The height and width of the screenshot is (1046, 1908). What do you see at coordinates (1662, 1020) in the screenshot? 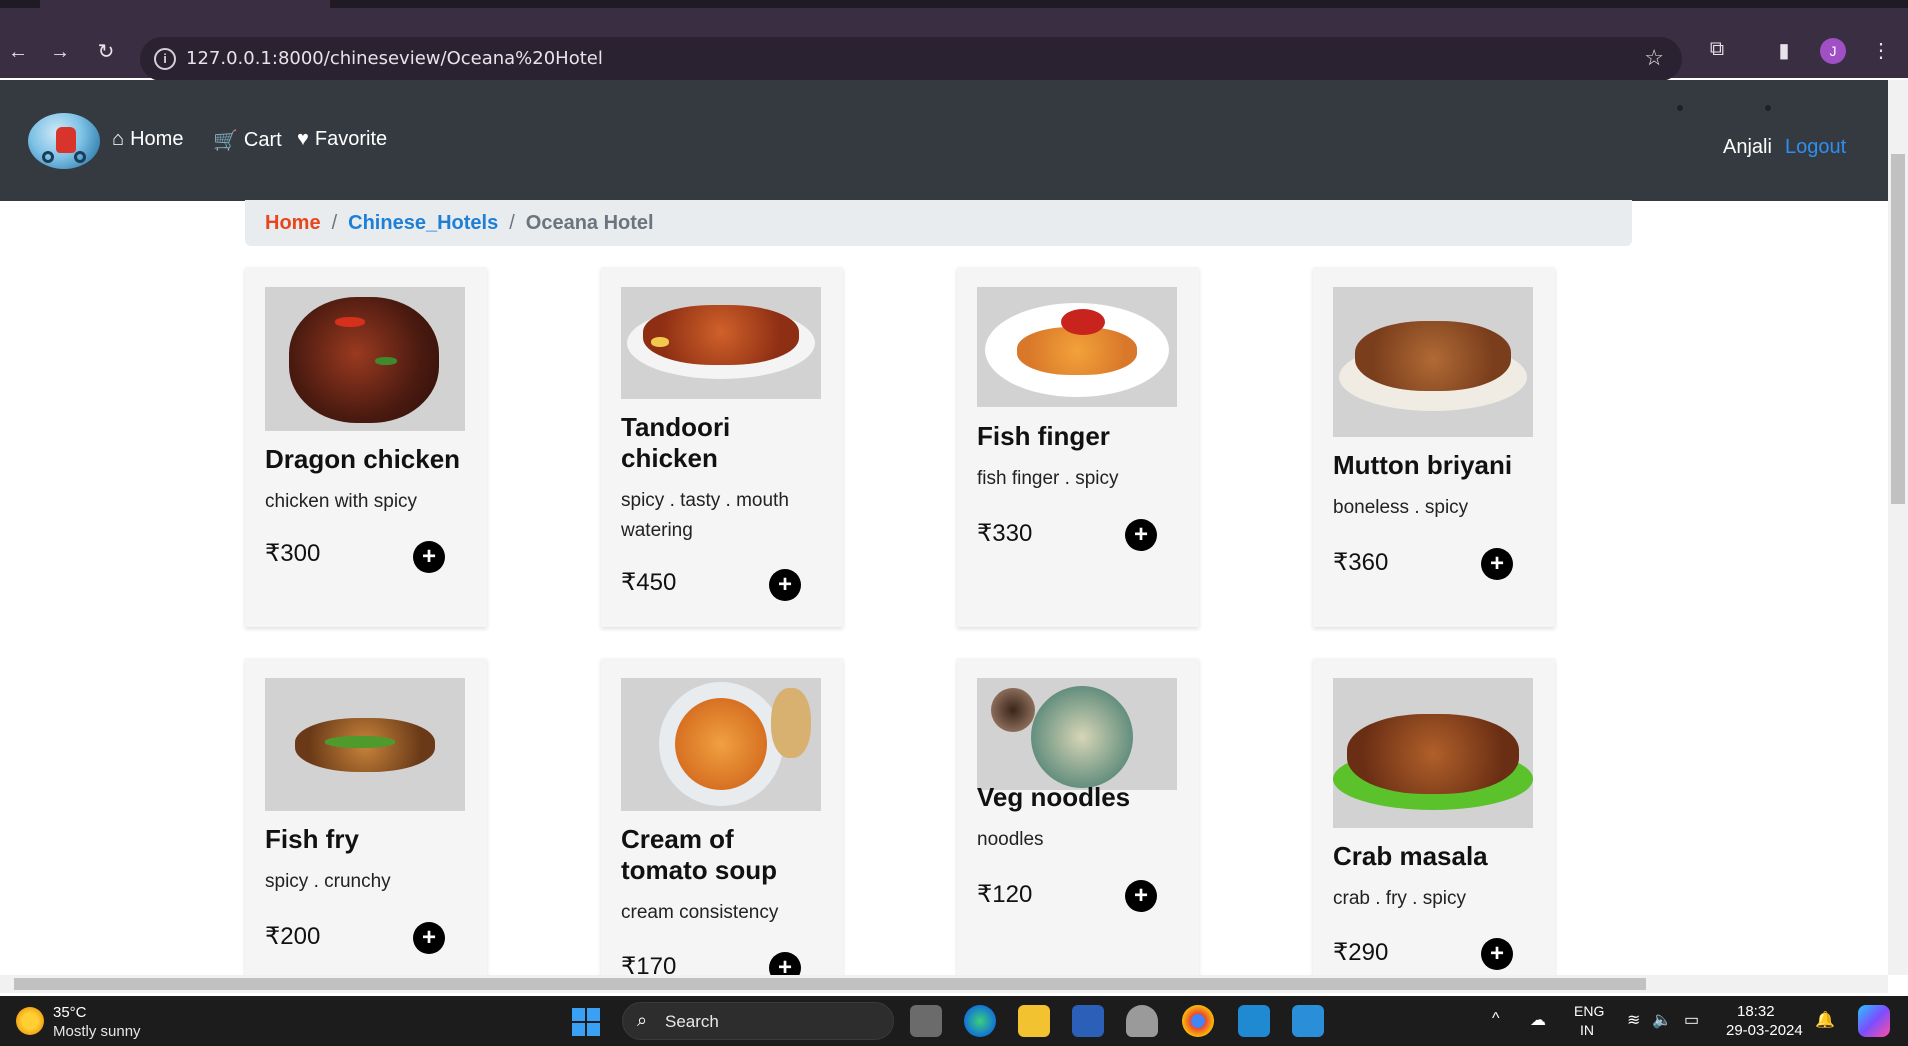
I see `volume-icon: 🔈` at bounding box center [1662, 1020].